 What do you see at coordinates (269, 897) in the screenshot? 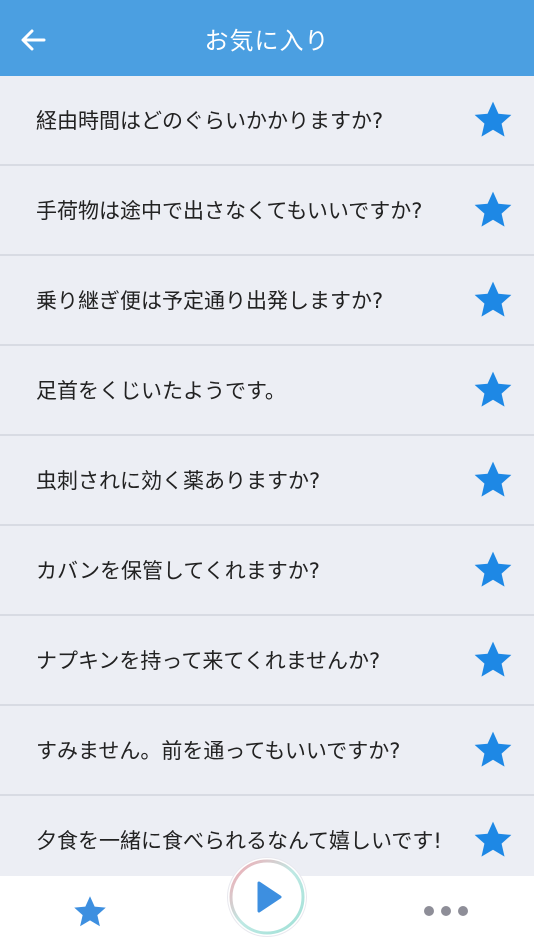
I see `play-icon` at bounding box center [269, 897].